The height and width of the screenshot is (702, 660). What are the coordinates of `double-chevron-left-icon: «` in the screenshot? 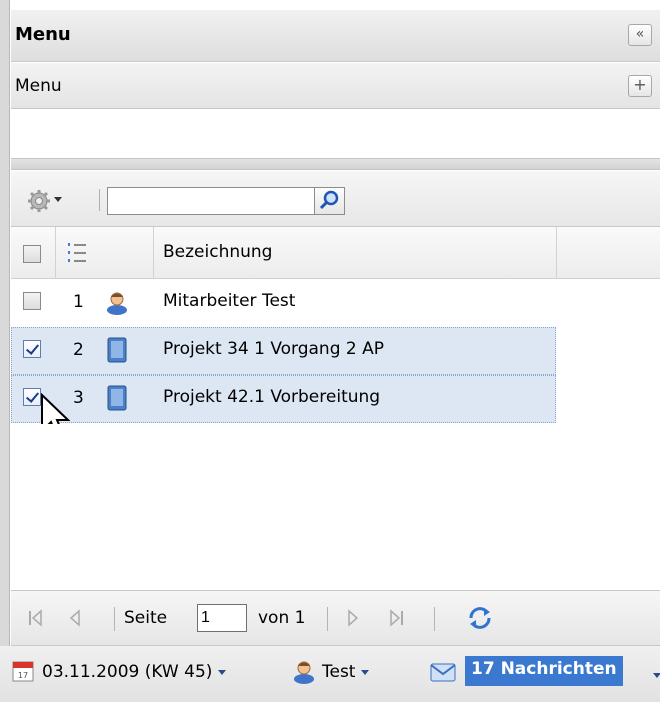 It's located at (640, 34).